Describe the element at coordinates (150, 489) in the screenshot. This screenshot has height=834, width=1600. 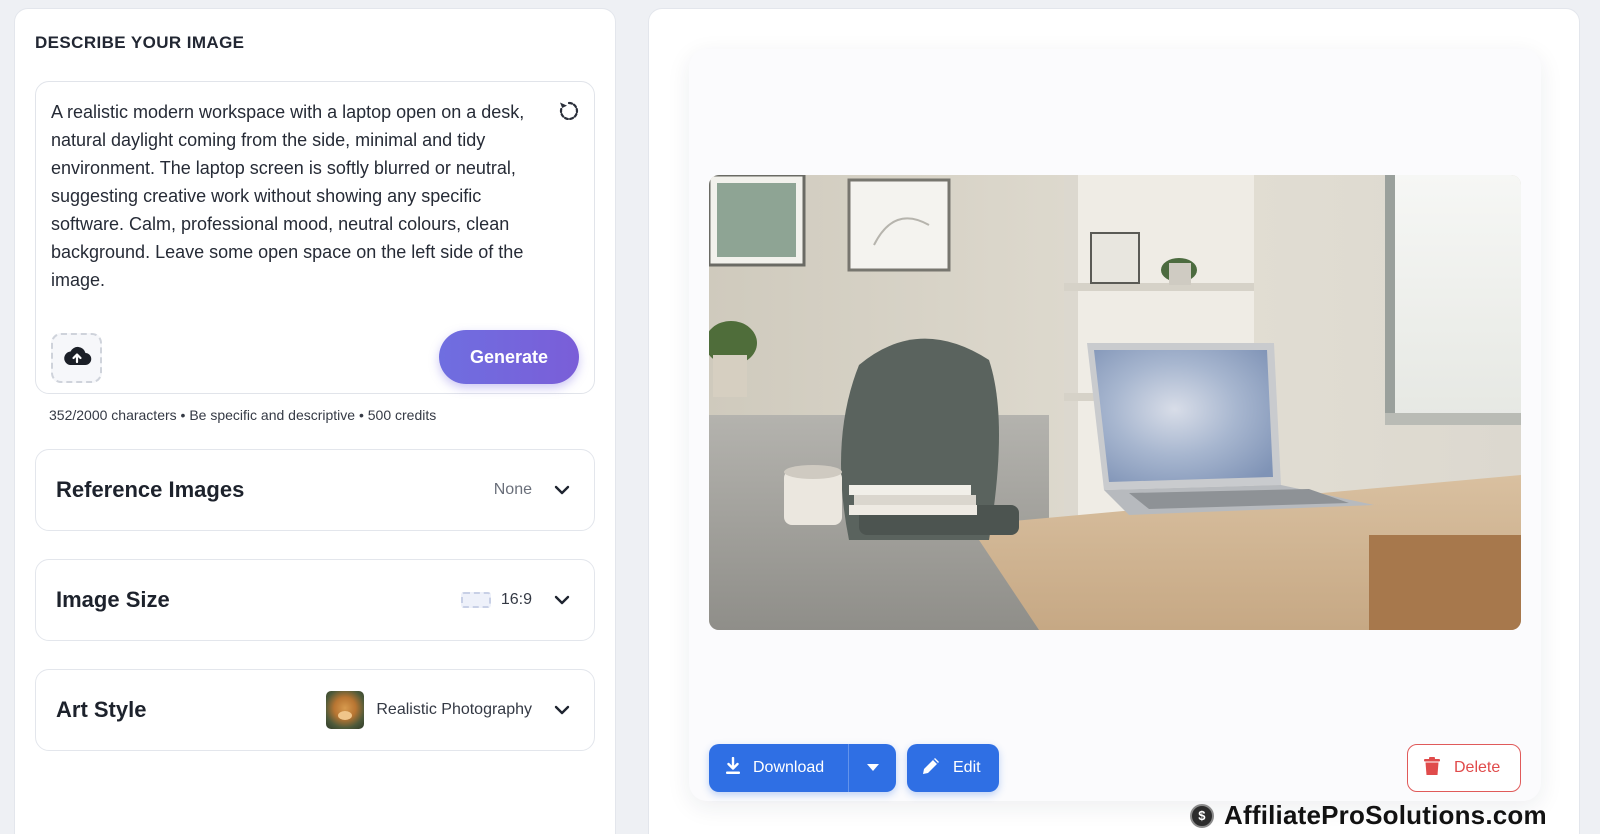
I see `option-title: Reference Images` at that location.